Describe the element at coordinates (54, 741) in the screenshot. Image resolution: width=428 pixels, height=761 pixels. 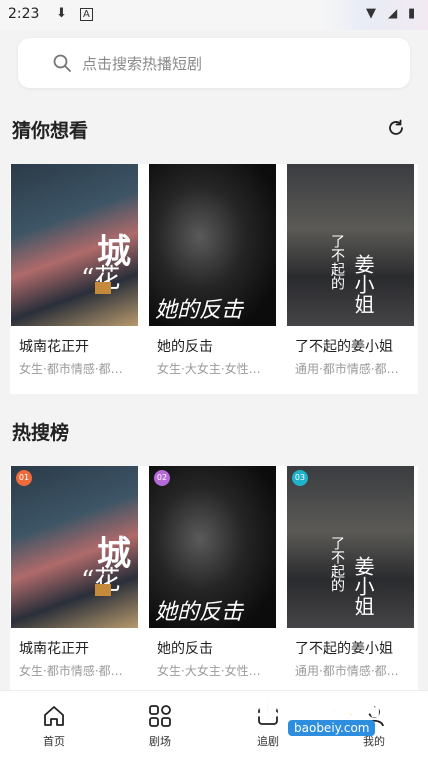
I see `tab-label: 首页` at that location.